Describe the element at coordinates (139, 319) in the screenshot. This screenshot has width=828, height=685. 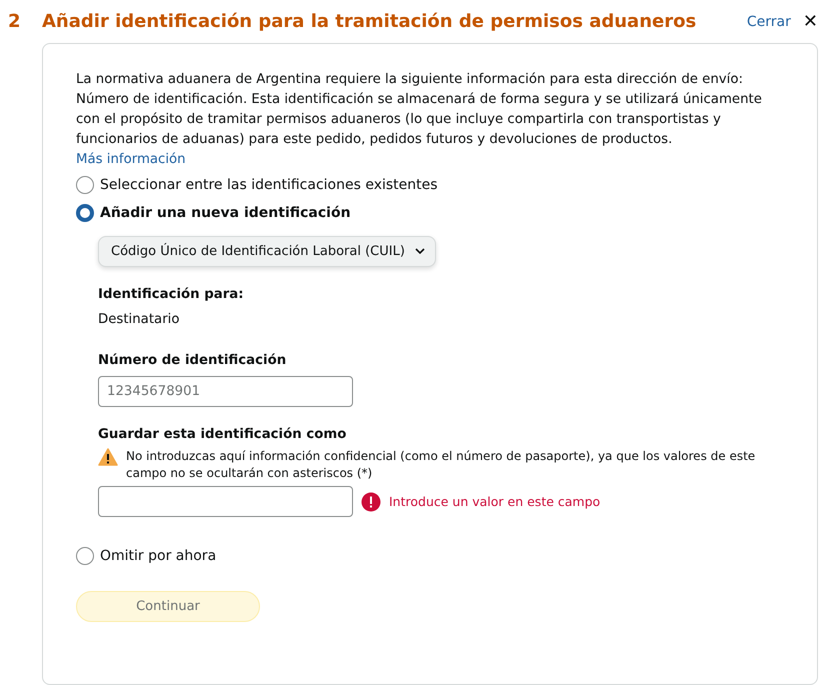
I see `field-value: Destinatario` at that location.